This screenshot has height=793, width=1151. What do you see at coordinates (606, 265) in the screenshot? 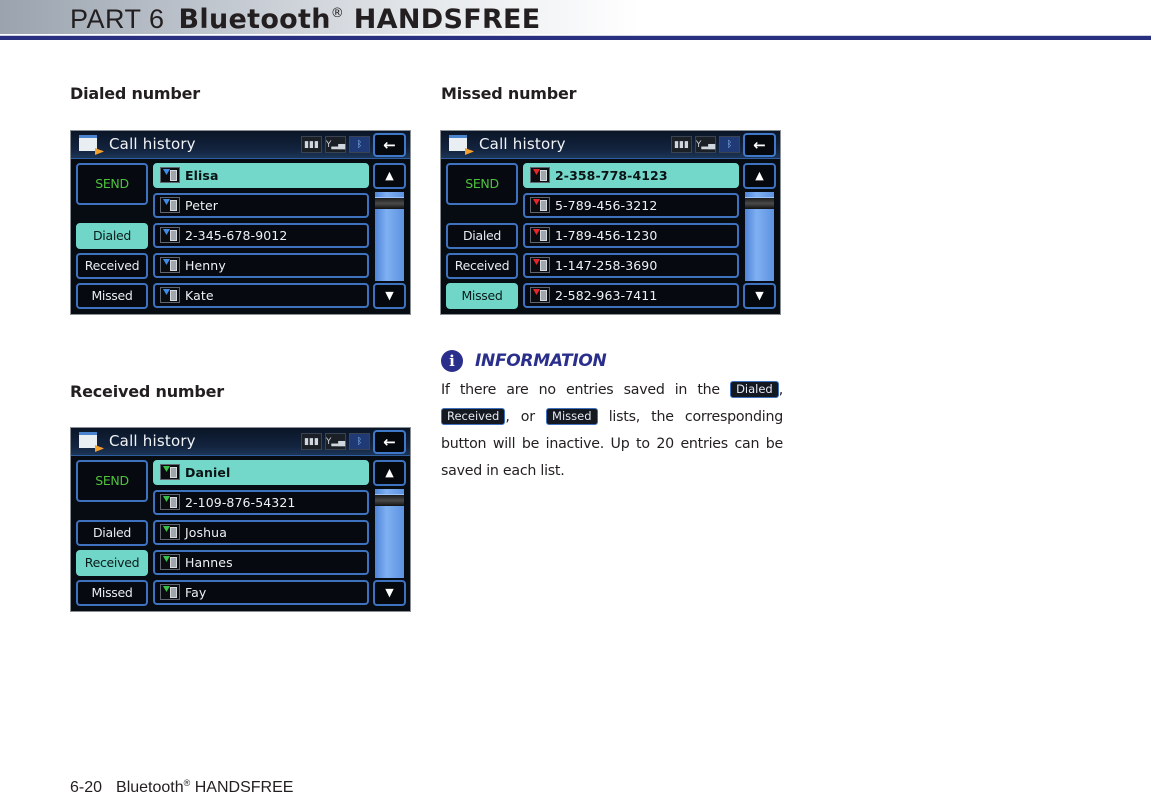
I see `call-entry-label: 1-147-258-3690` at bounding box center [606, 265].